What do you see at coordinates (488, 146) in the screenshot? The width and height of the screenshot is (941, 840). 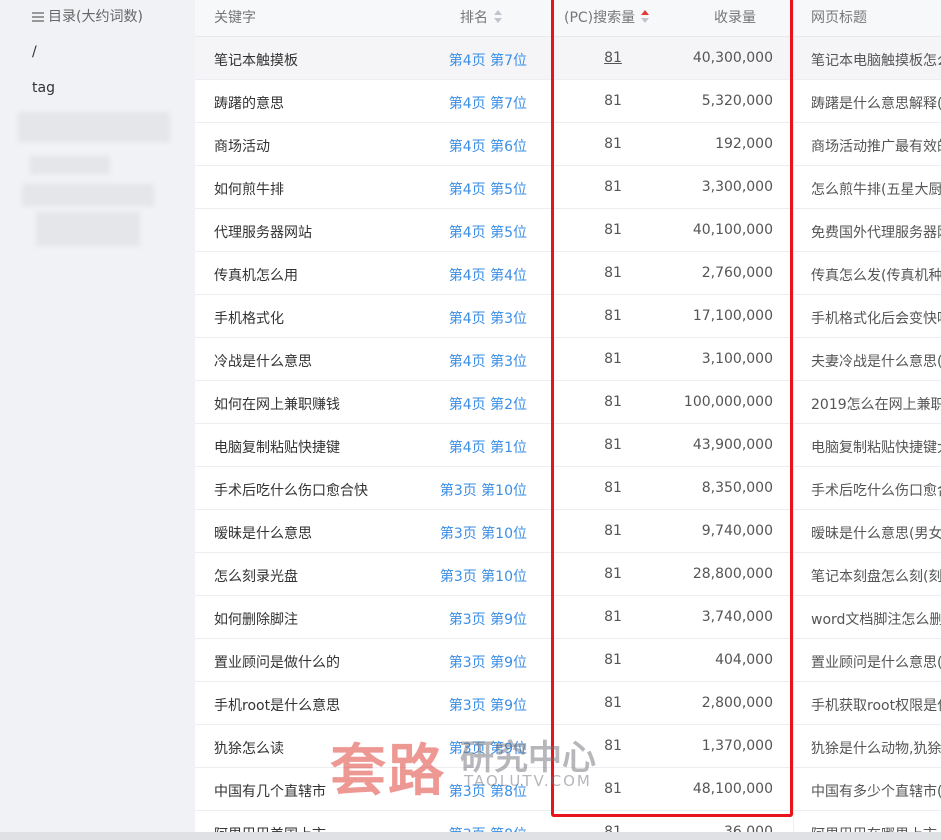 I see `rank-link: 第4页 第6位` at bounding box center [488, 146].